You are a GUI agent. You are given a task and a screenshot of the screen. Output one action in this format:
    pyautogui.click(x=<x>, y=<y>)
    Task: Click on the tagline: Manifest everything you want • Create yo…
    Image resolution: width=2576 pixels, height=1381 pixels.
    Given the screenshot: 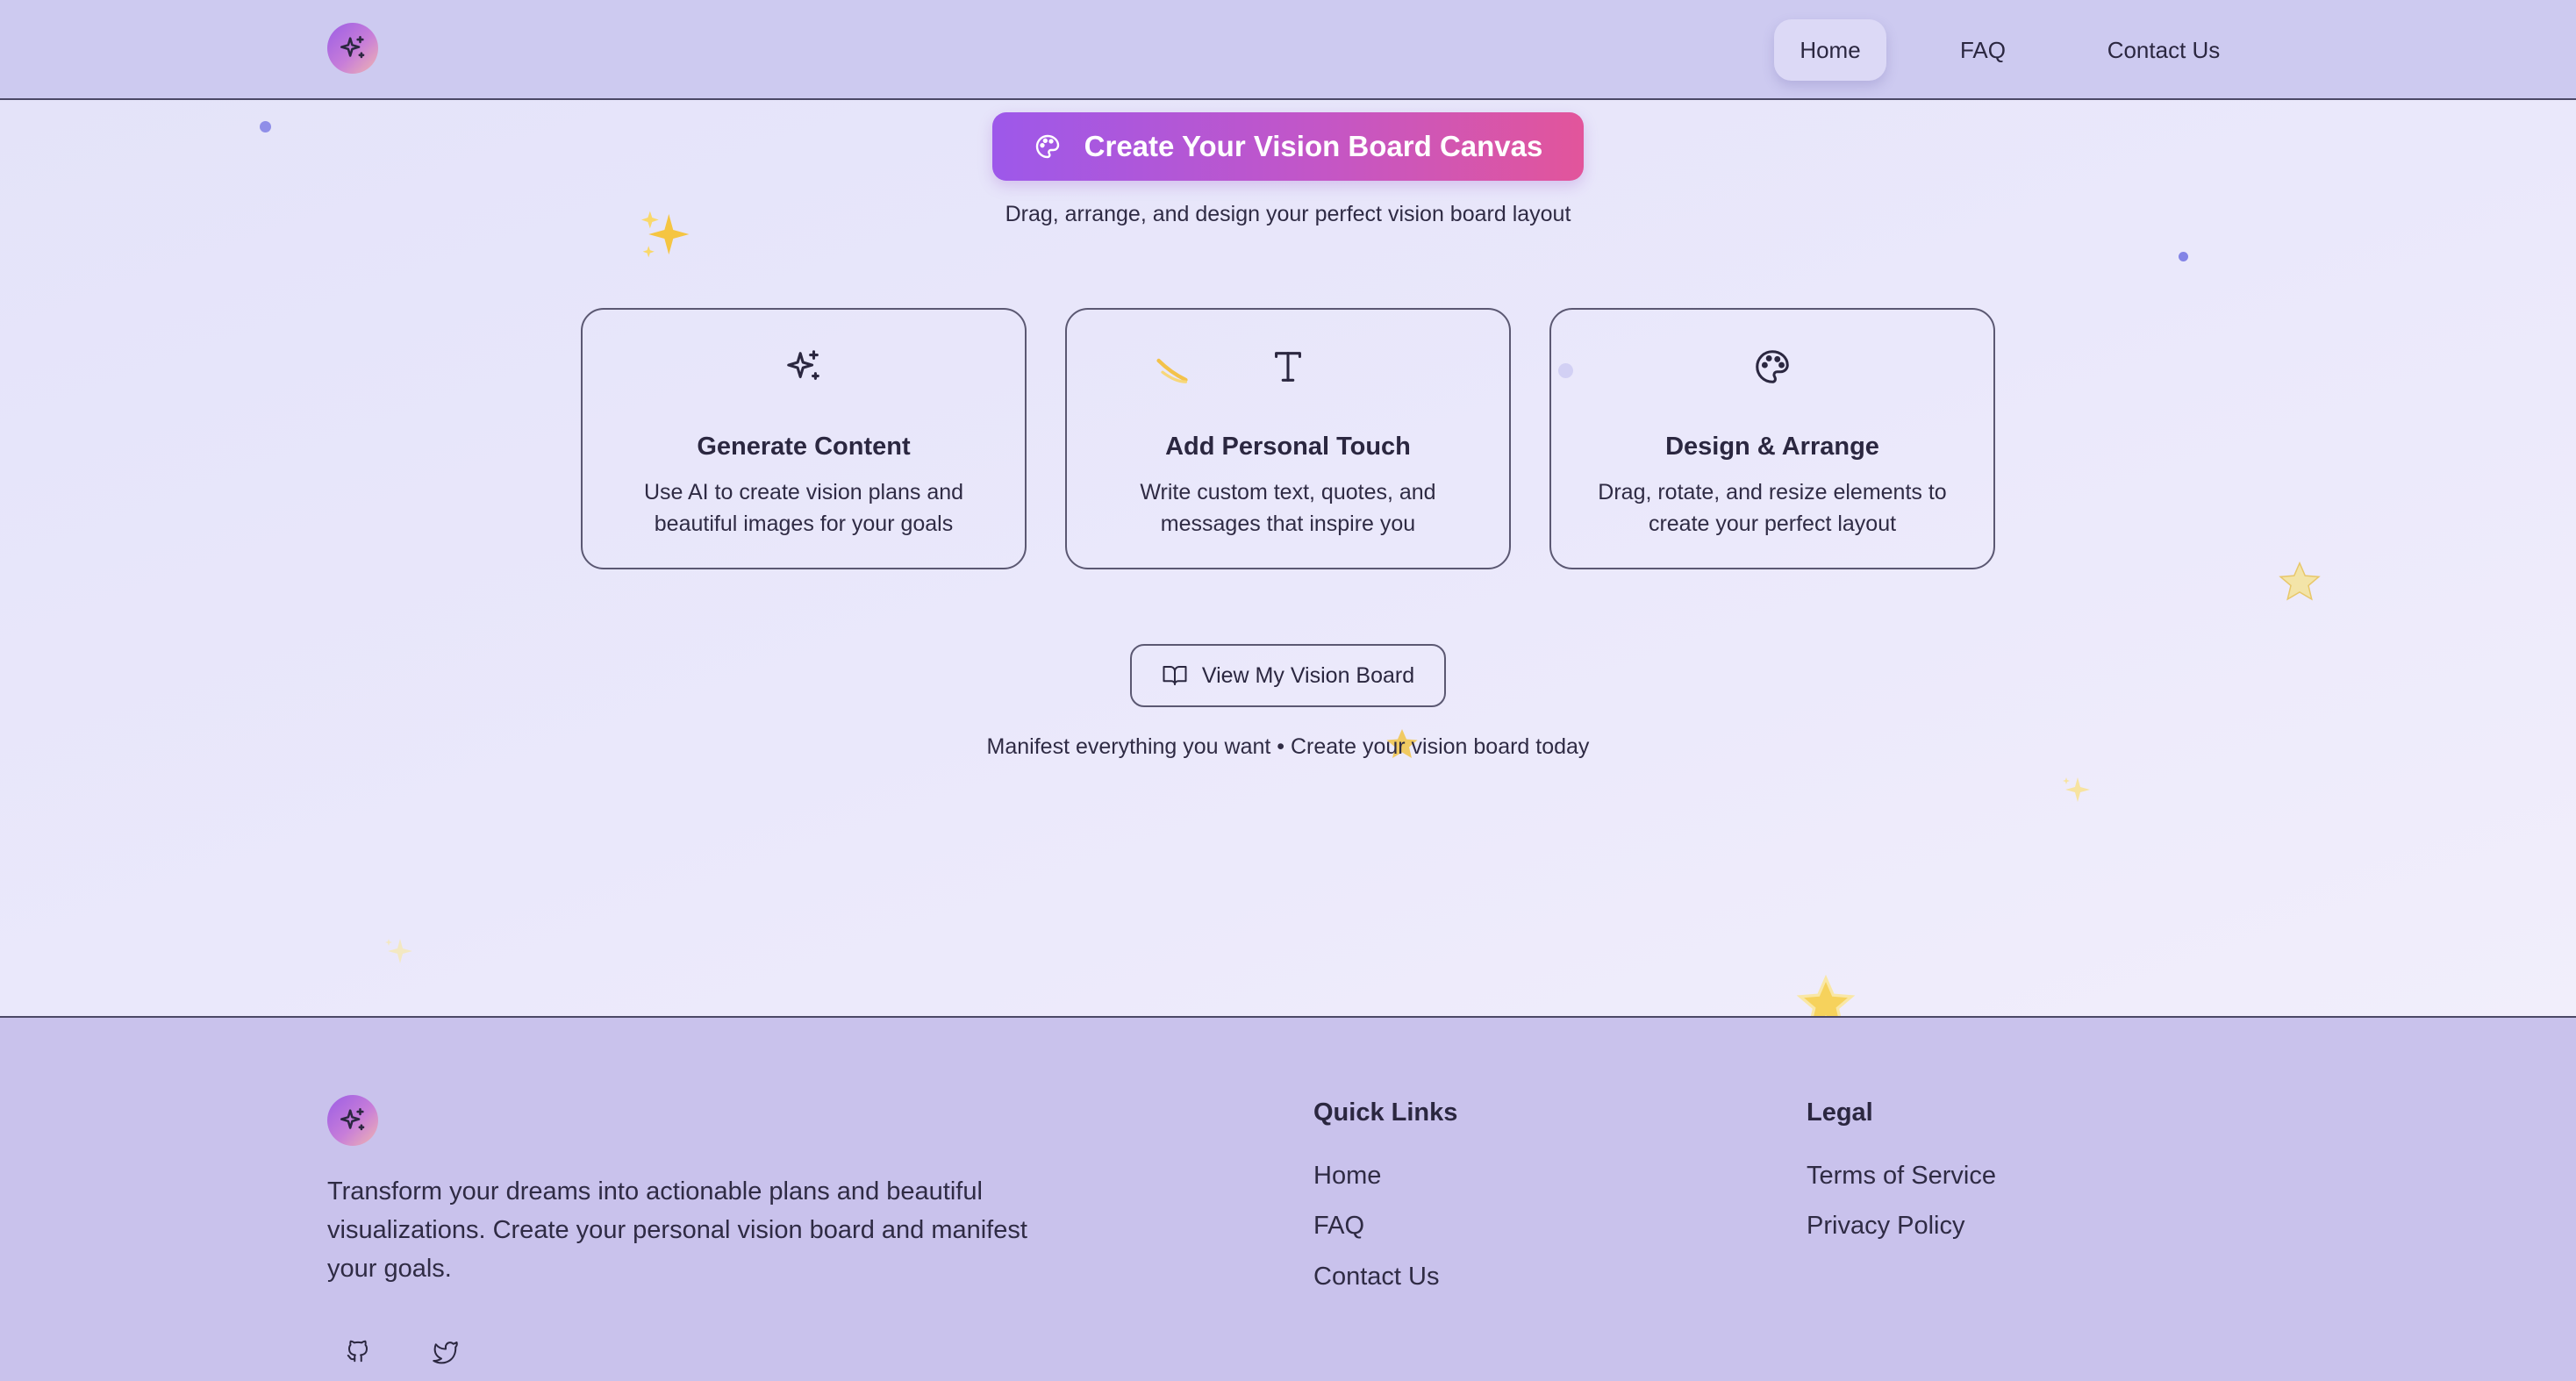 What is the action you would take?
    pyautogui.click(x=1288, y=747)
    